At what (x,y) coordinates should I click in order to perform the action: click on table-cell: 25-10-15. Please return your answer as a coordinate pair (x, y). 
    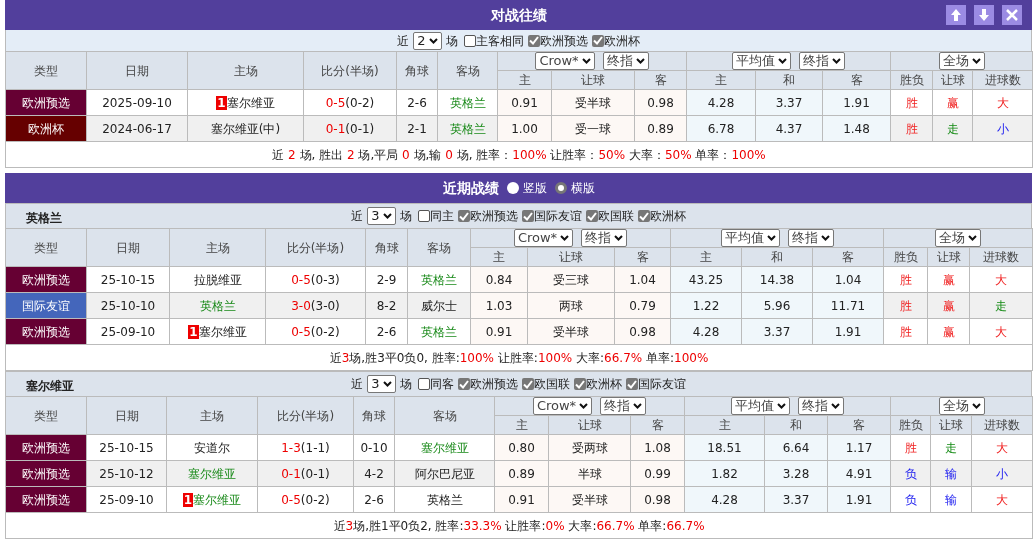
    Looking at the image, I should click on (128, 279).